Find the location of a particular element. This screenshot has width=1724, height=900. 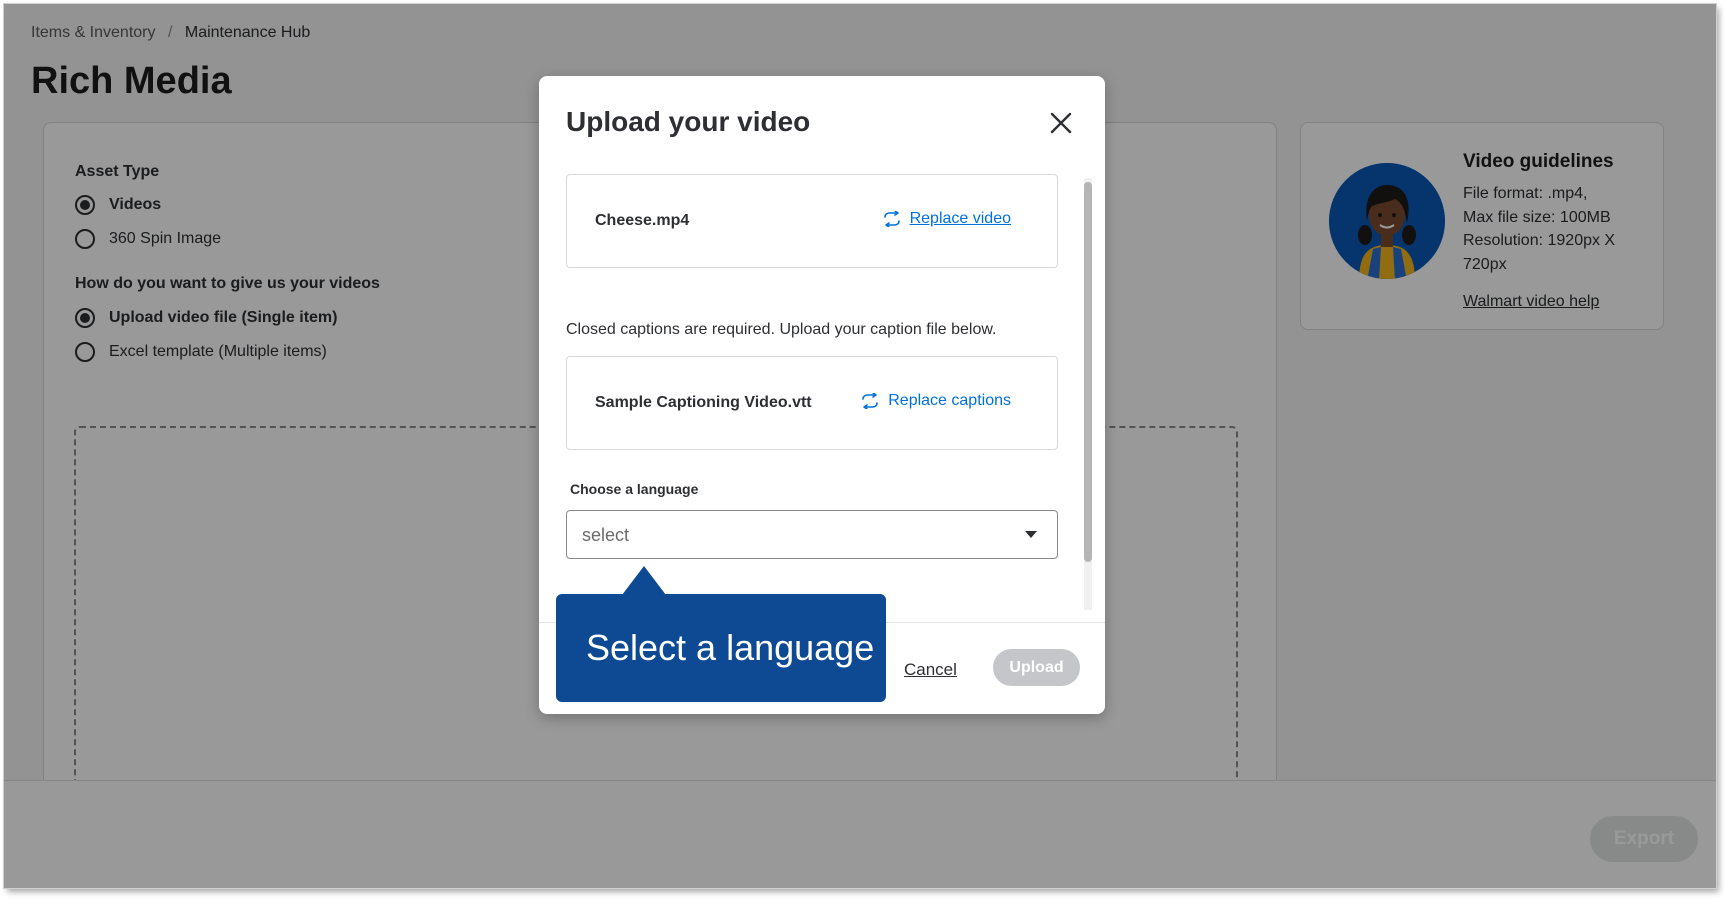

language-select-value: select is located at coordinates (606, 535).